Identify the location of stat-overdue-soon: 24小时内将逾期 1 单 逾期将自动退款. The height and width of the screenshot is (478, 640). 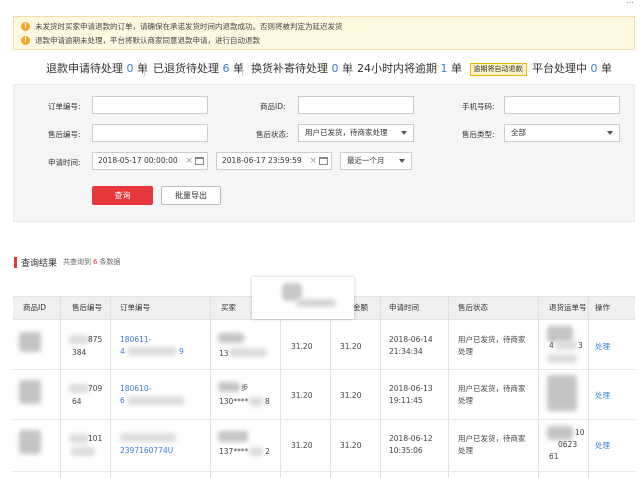
(442, 68).